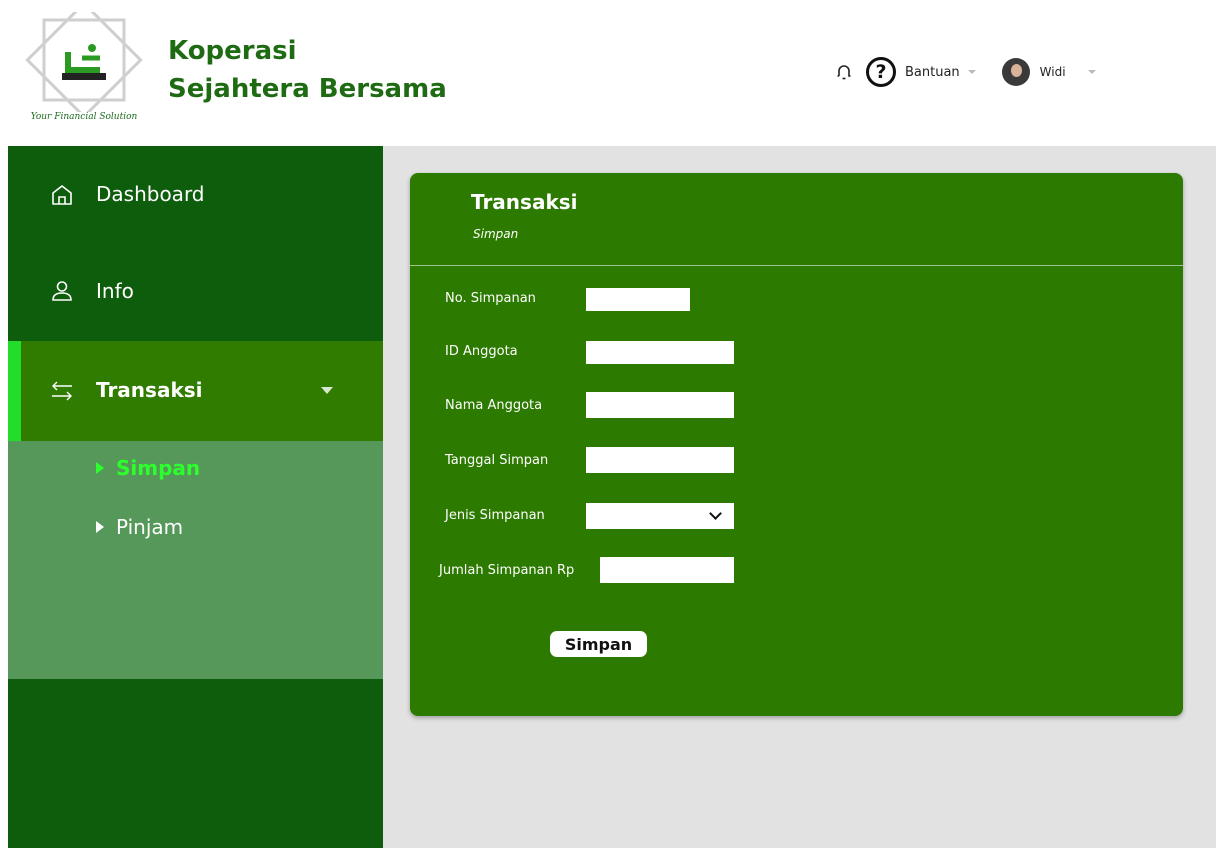 Image resolution: width=1216 pixels, height=848 pixels. What do you see at coordinates (307, 70) in the screenshot?
I see `brand-name: Koperasi Sejahtera Bersama` at bounding box center [307, 70].